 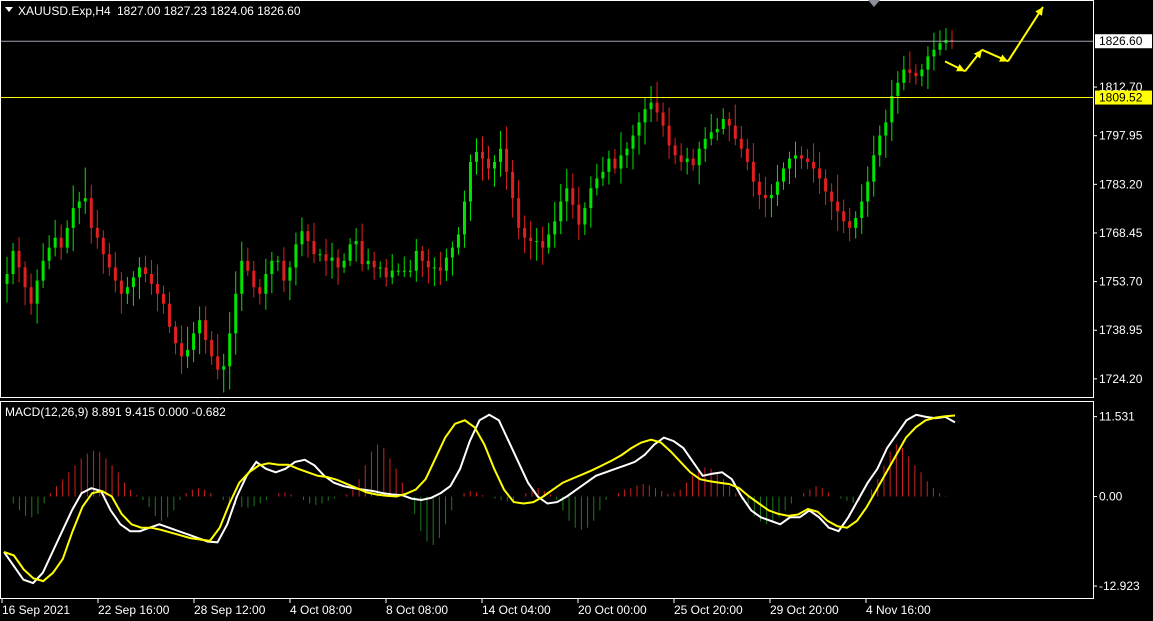 What do you see at coordinates (1121, 282) in the screenshot?
I see `price-tick-label: 1753.70` at bounding box center [1121, 282].